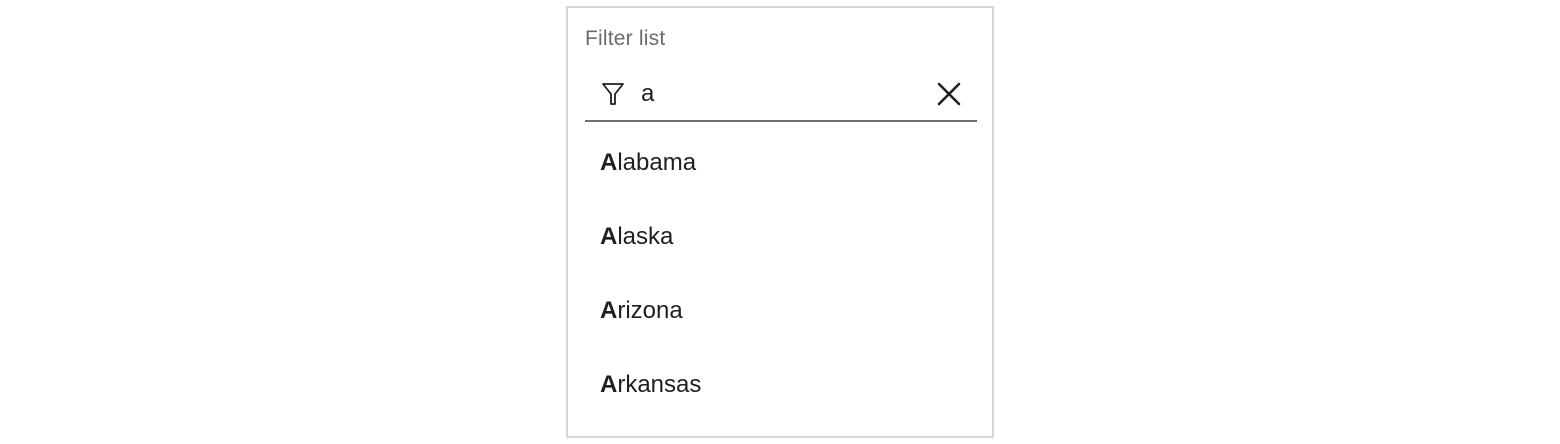 This screenshot has width=1560, height=444. Describe the element at coordinates (613, 94) in the screenshot. I see `filter-funnel-icon` at that location.